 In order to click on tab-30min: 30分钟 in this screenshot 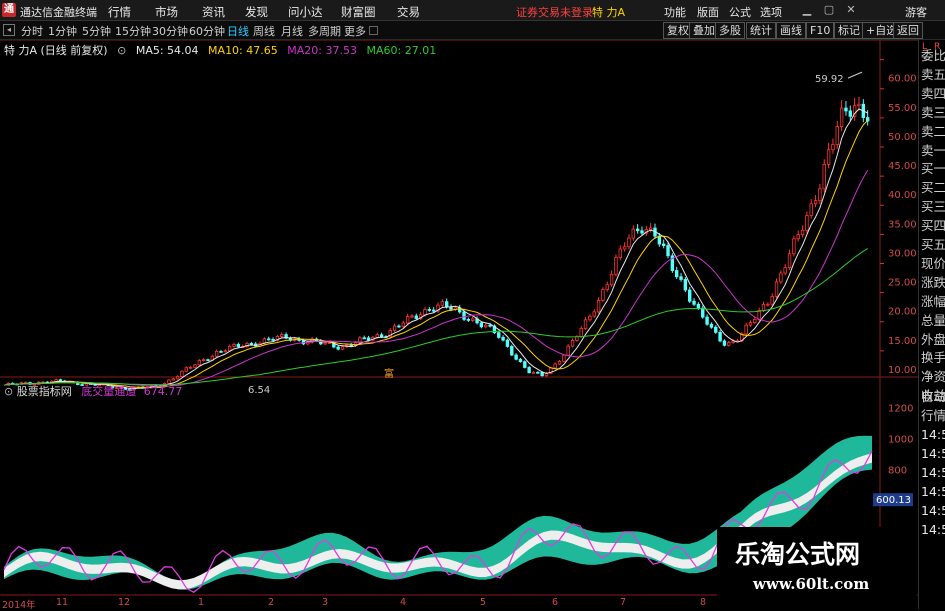, I will do `click(170, 31)`.